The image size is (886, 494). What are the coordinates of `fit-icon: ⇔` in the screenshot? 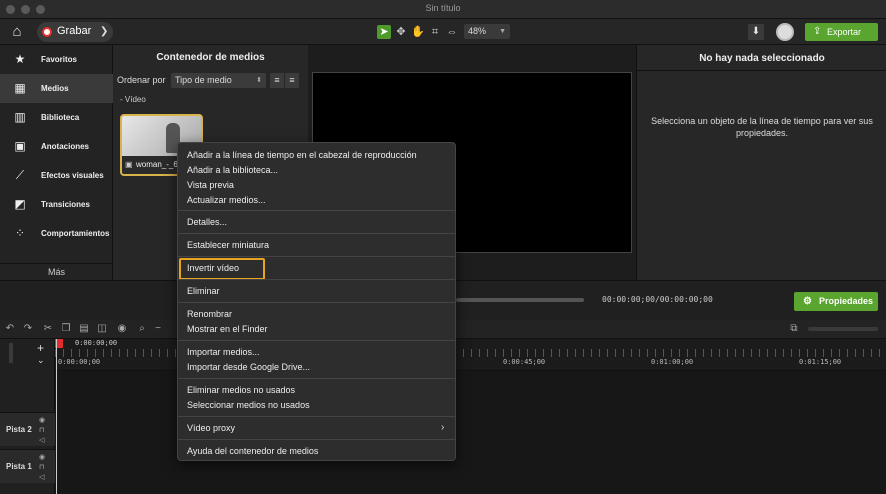 It's located at (452, 32).